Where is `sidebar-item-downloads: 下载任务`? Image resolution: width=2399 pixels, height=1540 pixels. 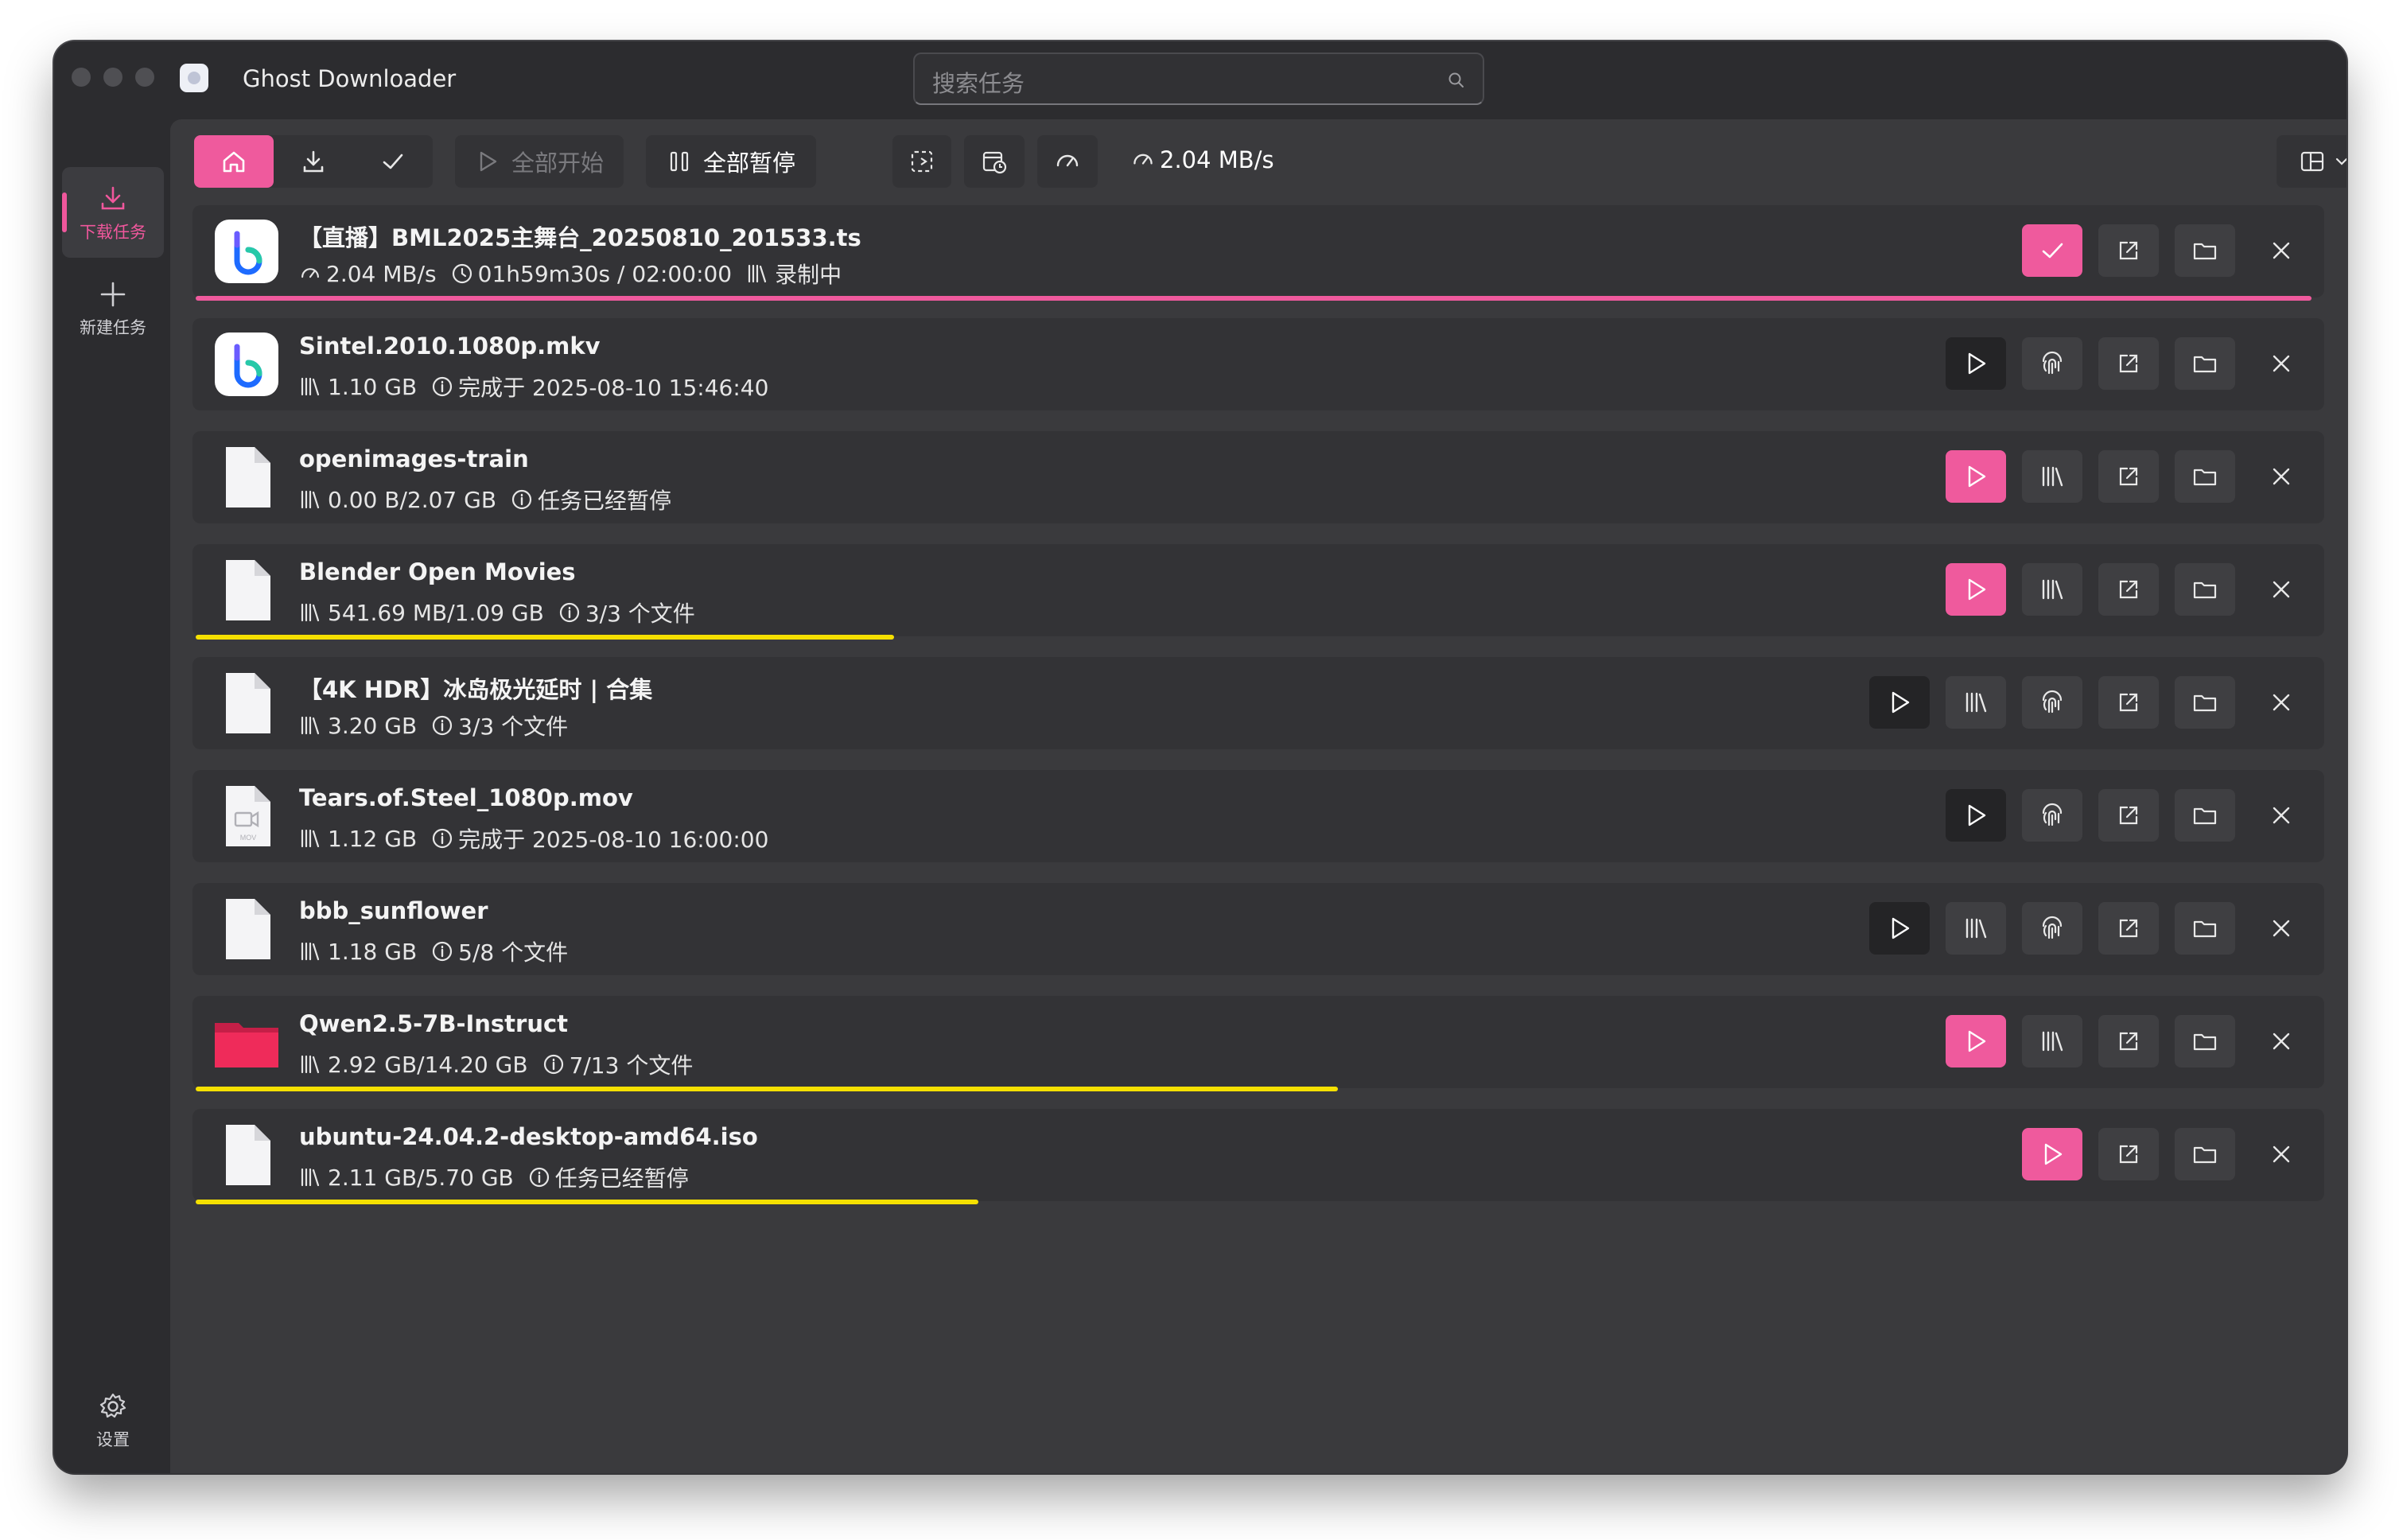
sidebar-item-downloads: 下载任务 is located at coordinates (113, 212).